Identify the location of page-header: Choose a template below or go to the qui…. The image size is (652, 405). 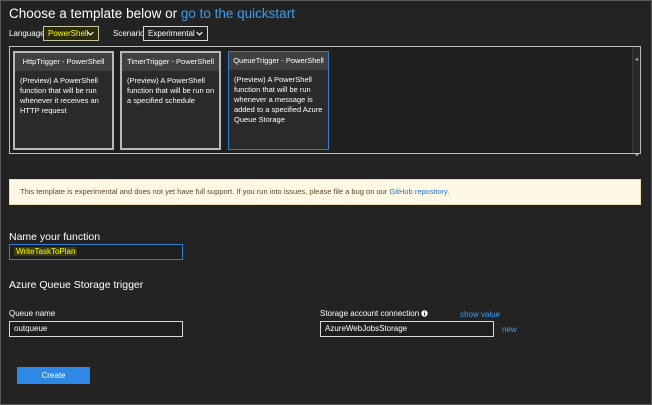
(152, 13).